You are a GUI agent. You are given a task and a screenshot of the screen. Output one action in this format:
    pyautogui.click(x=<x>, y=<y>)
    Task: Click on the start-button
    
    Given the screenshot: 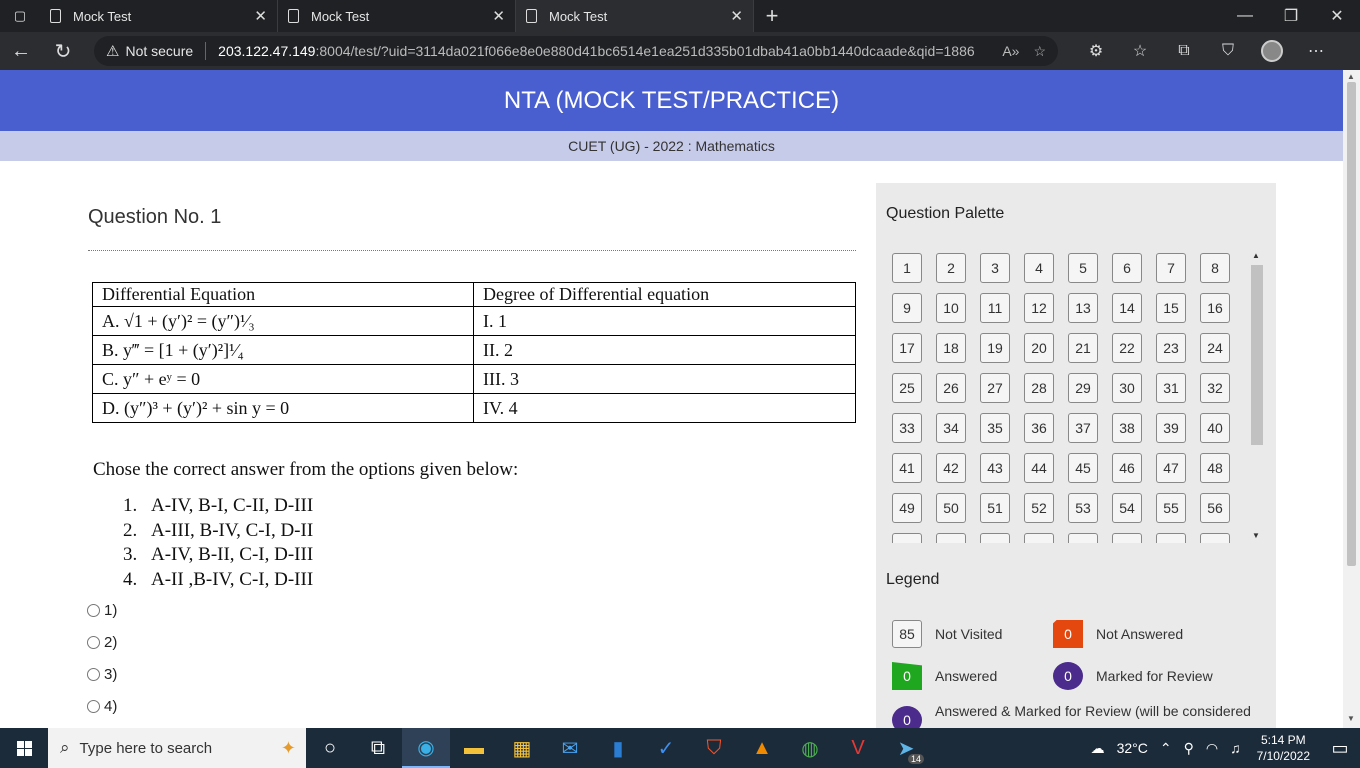 What is the action you would take?
    pyautogui.click(x=24, y=748)
    